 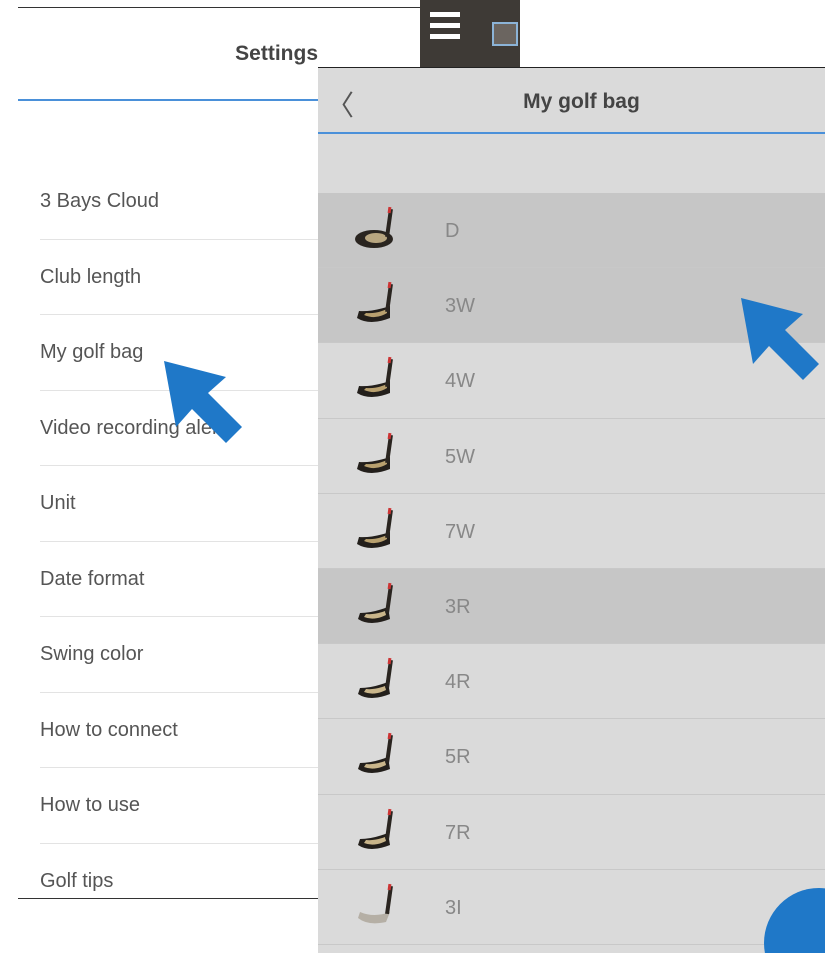 I want to click on settings-item-golf-tips: Golf tips, so click(x=180, y=882).